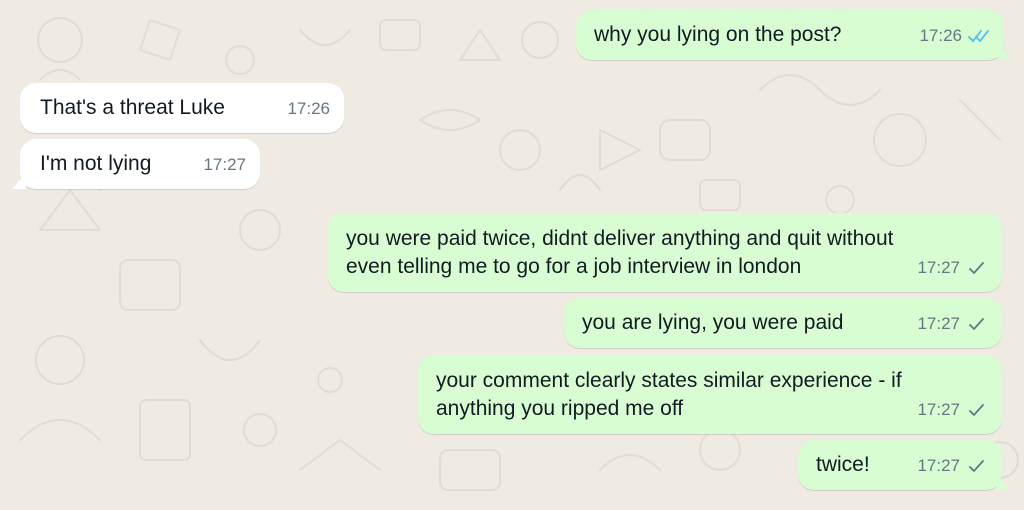 The width and height of the screenshot is (1024, 510). I want to click on message-text: That's a threat Luke, so click(132, 107).